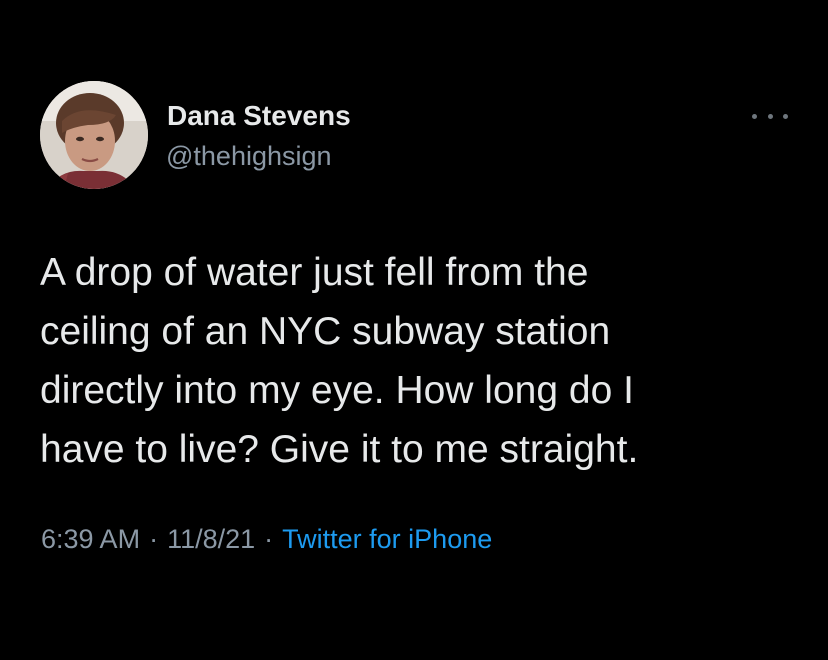  I want to click on more-options-icon, so click(770, 116).